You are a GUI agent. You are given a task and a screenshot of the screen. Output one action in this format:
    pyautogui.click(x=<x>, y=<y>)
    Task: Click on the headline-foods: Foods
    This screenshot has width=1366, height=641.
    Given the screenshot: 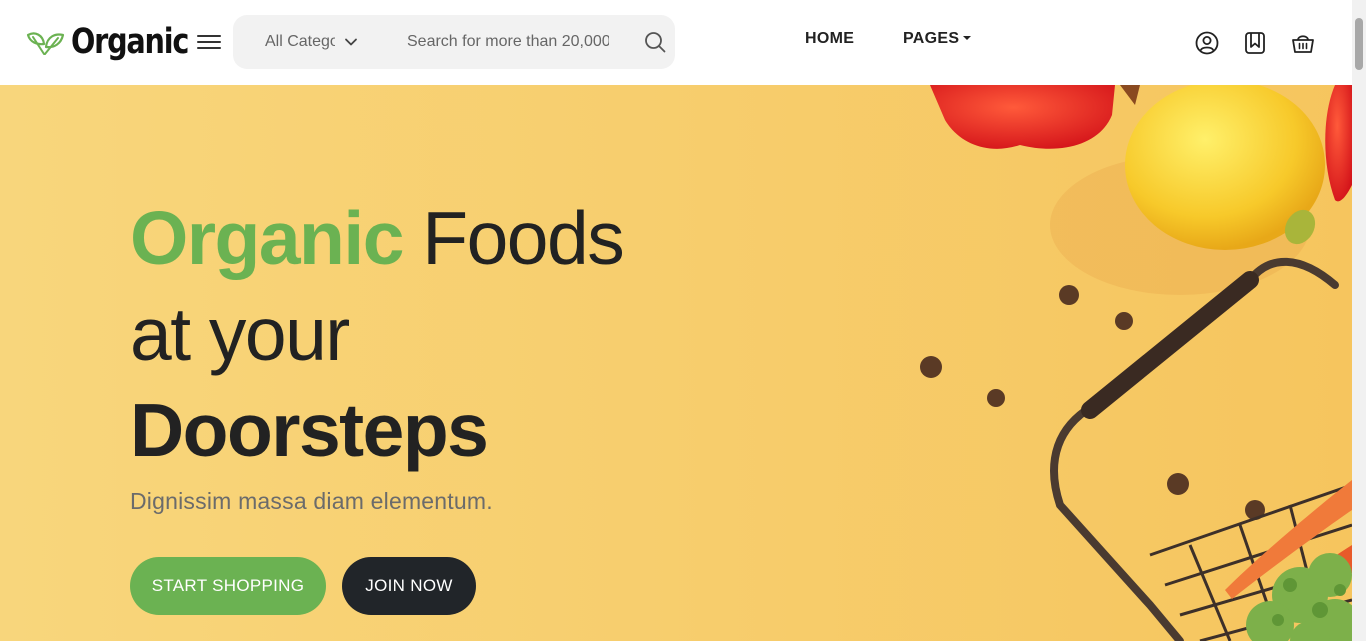 What is the action you would take?
    pyautogui.click(x=523, y=238)
    